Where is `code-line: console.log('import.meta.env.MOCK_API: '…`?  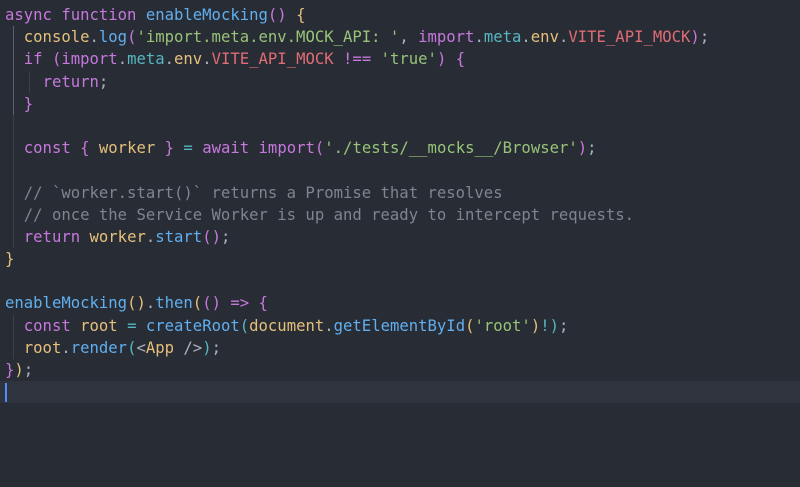 code-line: console.log('import.meta.env.MOCK_API: '… is located at coordinates (400, 37).